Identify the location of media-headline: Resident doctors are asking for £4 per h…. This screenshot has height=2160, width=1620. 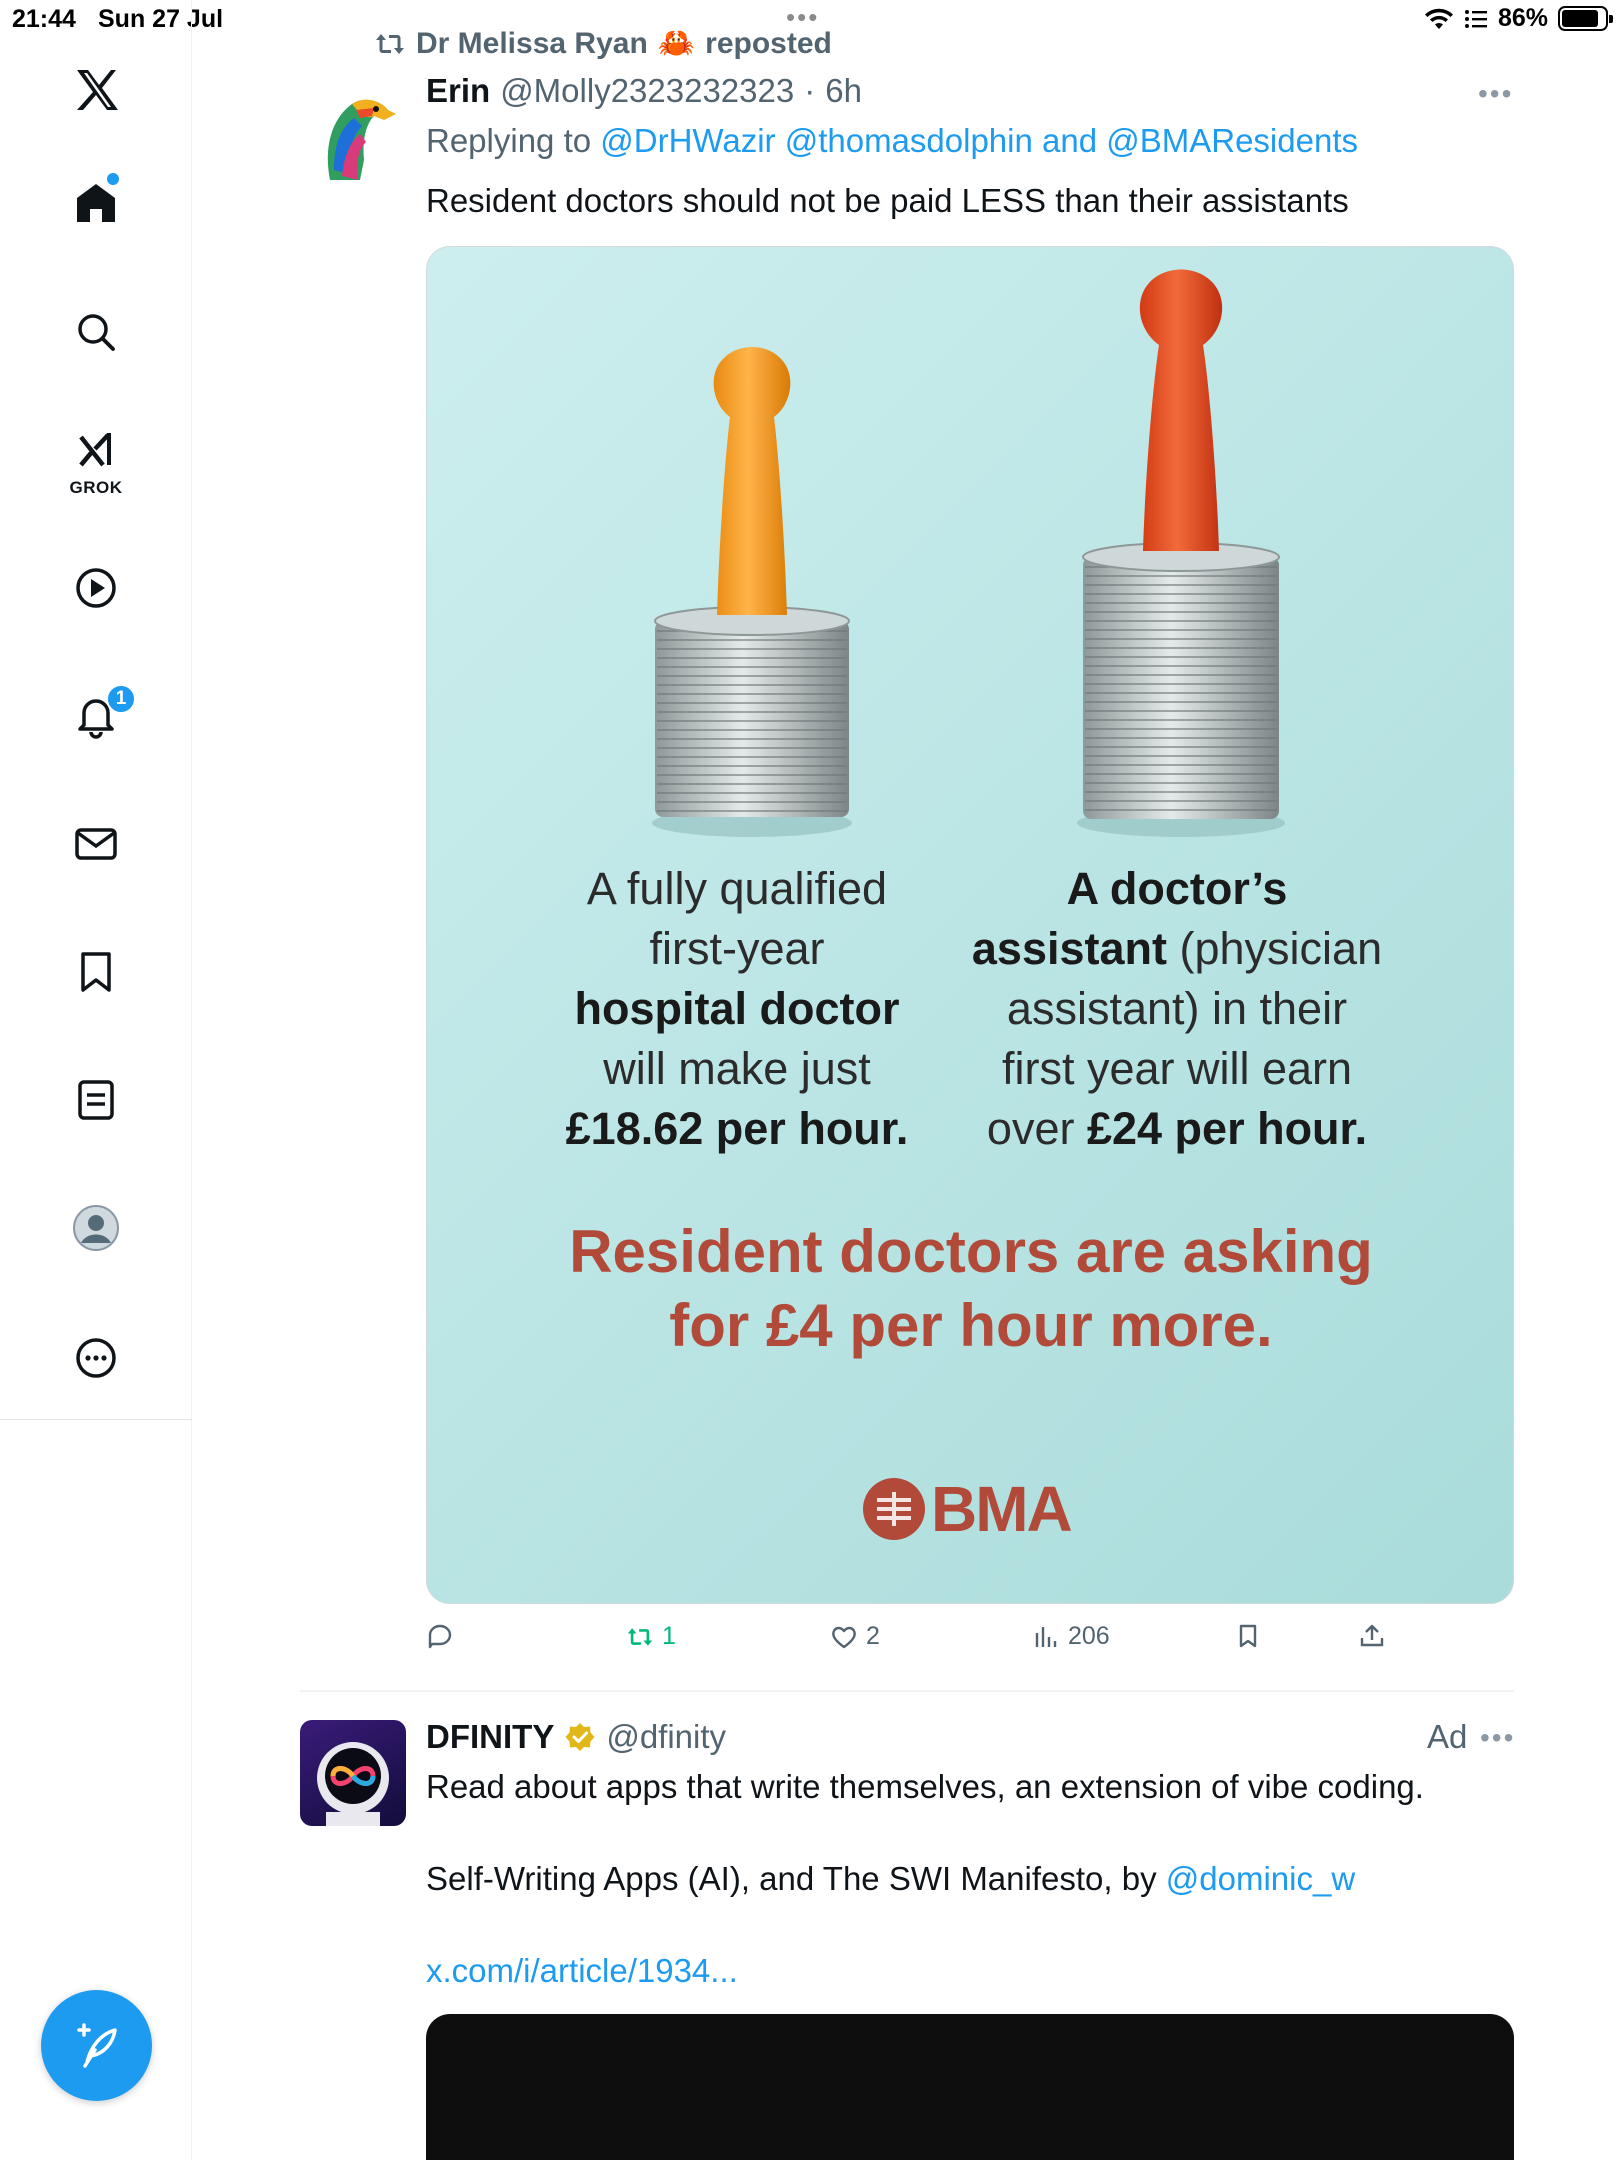
(971, 1289).